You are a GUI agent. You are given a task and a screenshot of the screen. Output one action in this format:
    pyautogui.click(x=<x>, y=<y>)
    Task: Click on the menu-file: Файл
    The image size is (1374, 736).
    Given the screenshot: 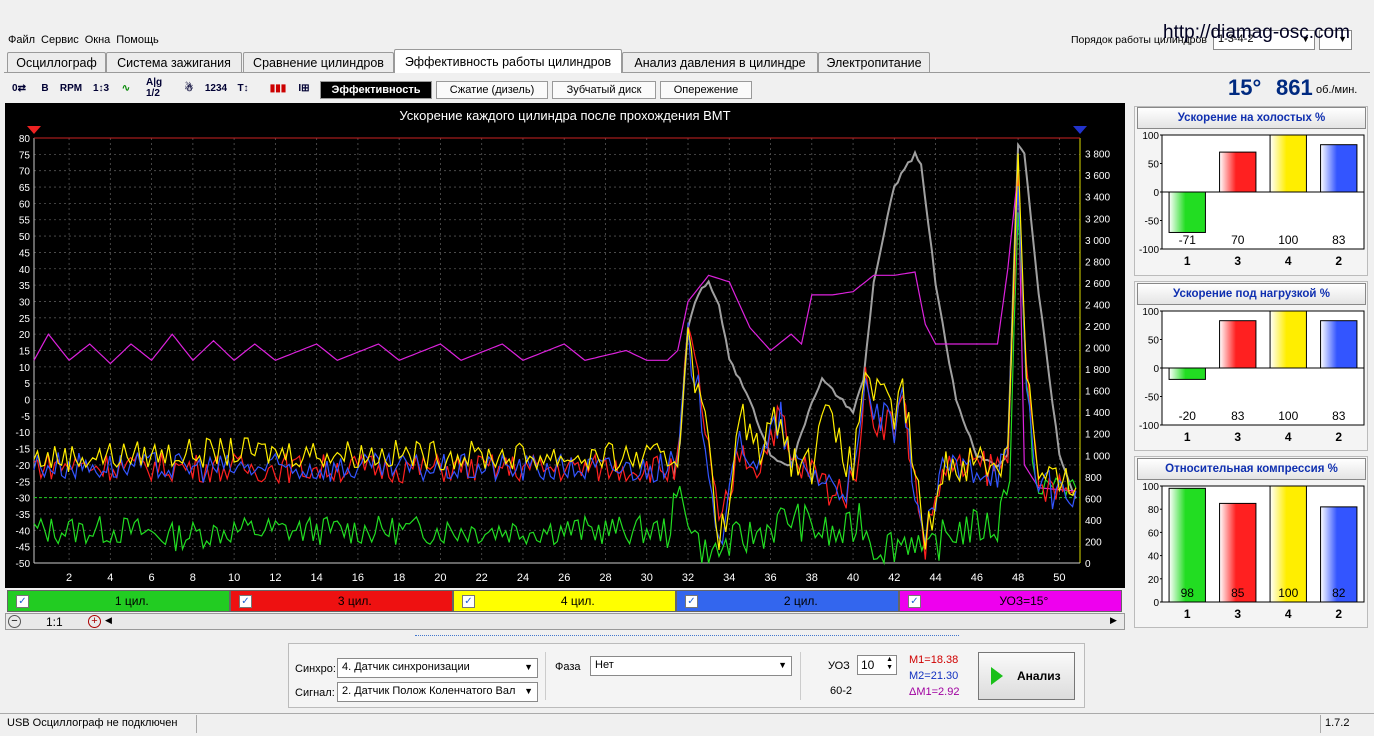 What is the action you would take?
    pyautogui.click(x=21, y=40)
    